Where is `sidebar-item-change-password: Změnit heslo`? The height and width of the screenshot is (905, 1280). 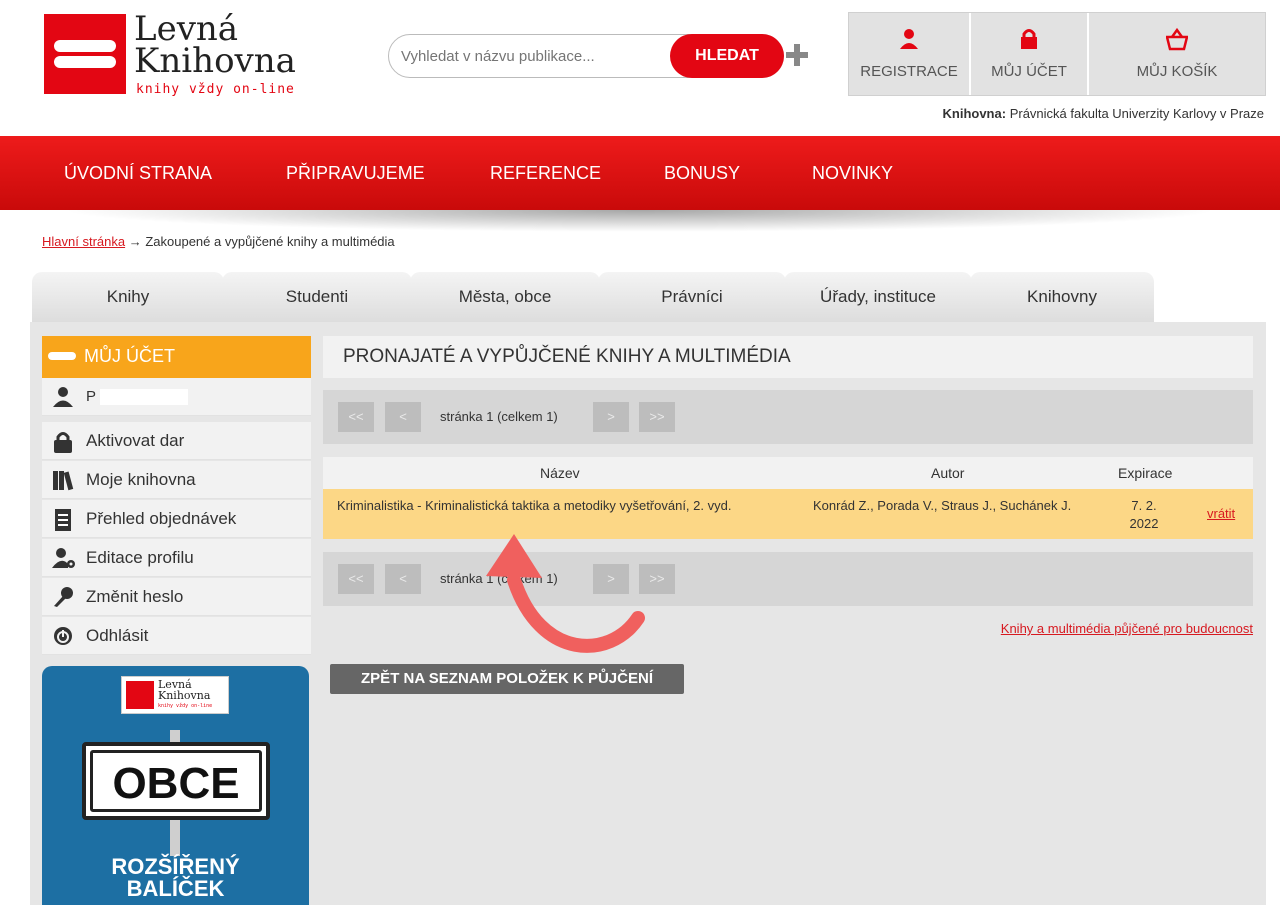 sidebar-item-change-password: Změnit heslo is located at coordinates (176, 597).